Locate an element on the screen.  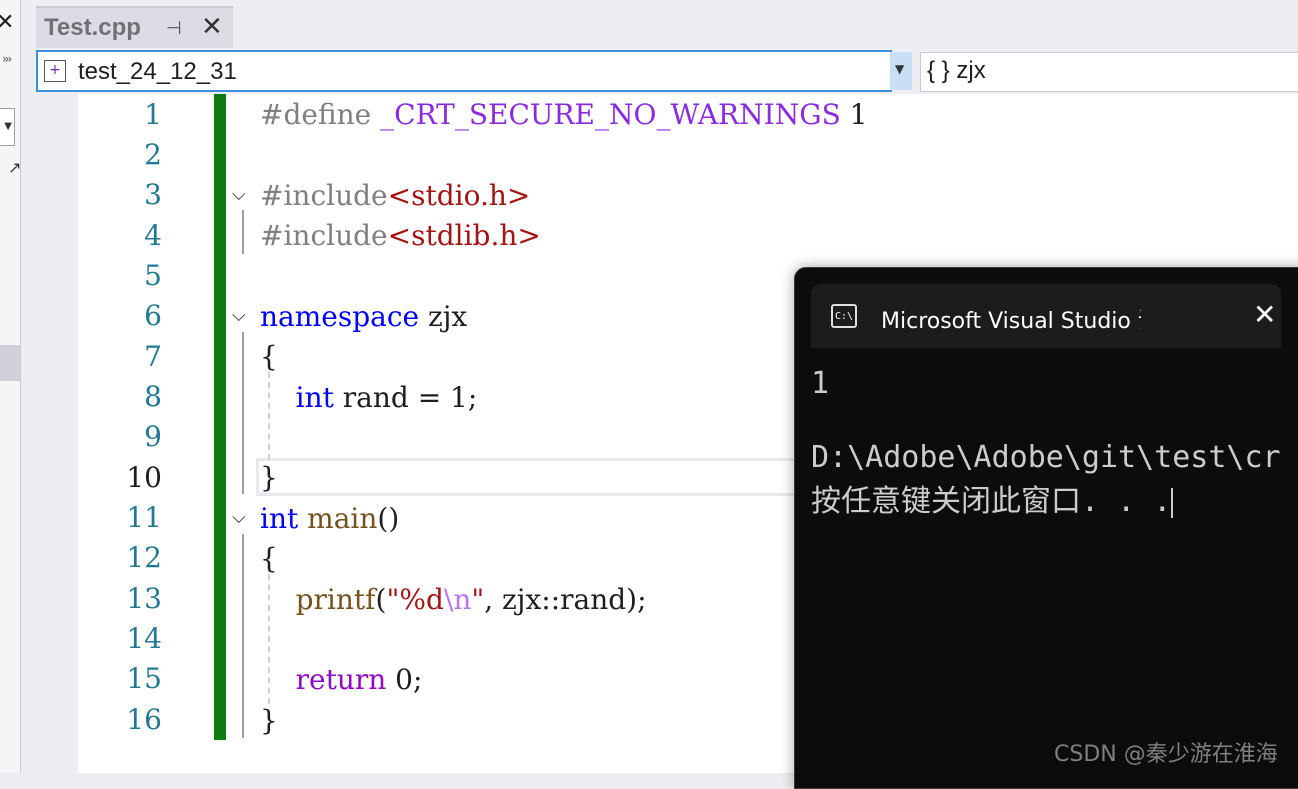
code-line-10: } is located at coordinates (269, 477).